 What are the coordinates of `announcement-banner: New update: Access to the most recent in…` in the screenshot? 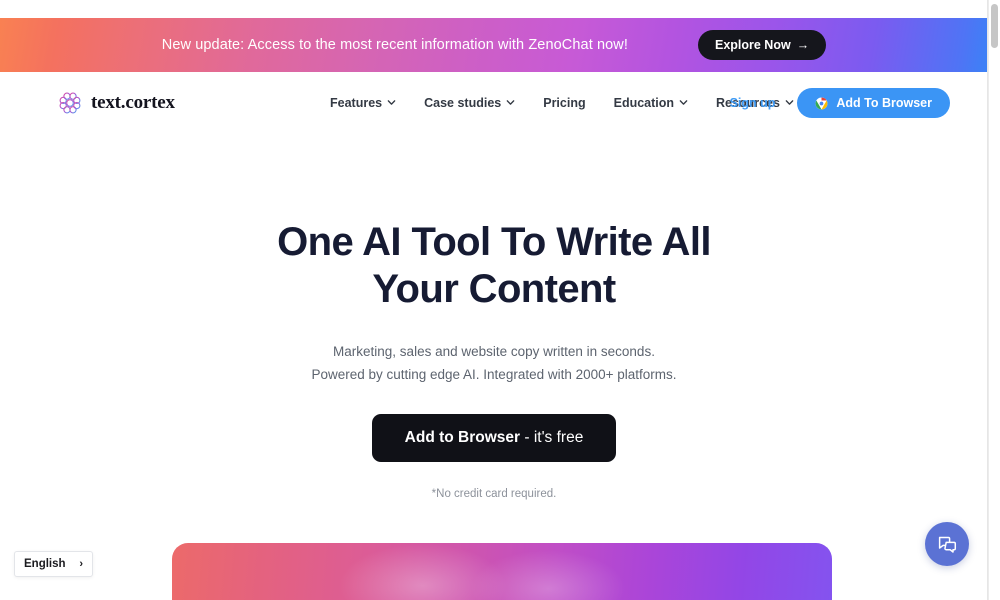 It's located at (494, 45).